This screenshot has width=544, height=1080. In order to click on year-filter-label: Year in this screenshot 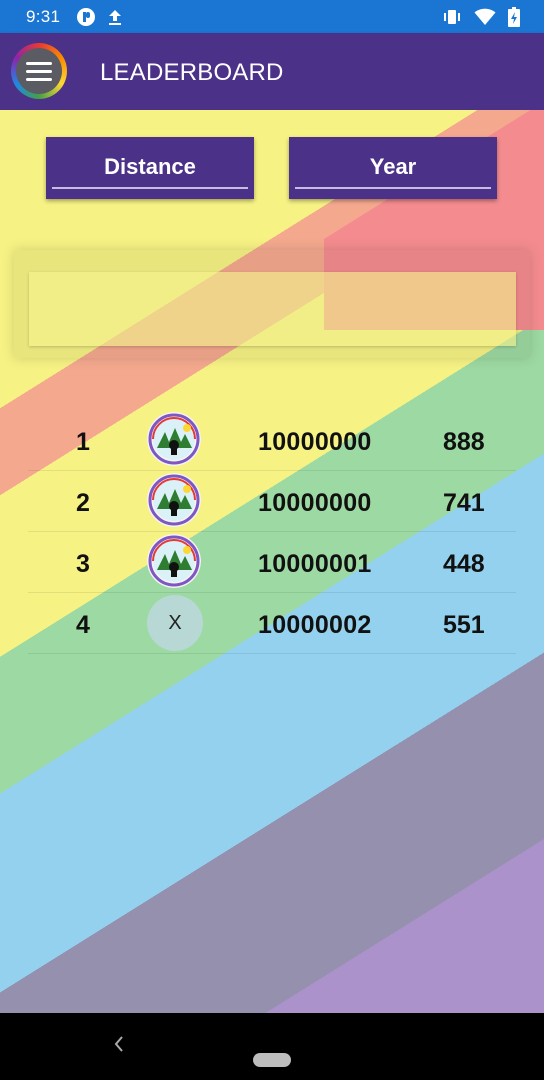, I will do `click(393, 166)`.